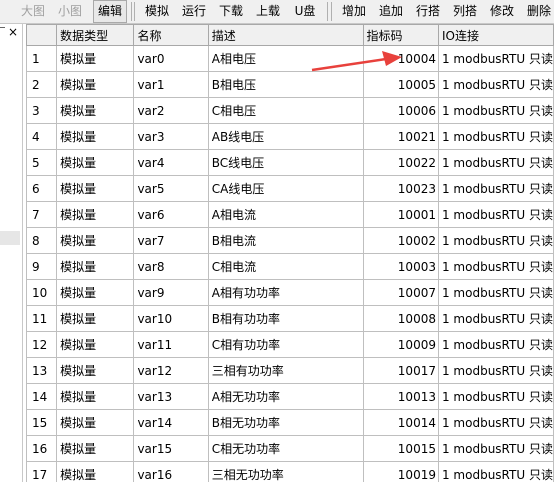 The image size is (554, 482). What do you see at coordinates (290, 344) in the screenshot?
I see `table-row: 12 模拟量 var11 C相有功功率 10009 1 modbusRTU 只读` at bounding box center [290, 344].